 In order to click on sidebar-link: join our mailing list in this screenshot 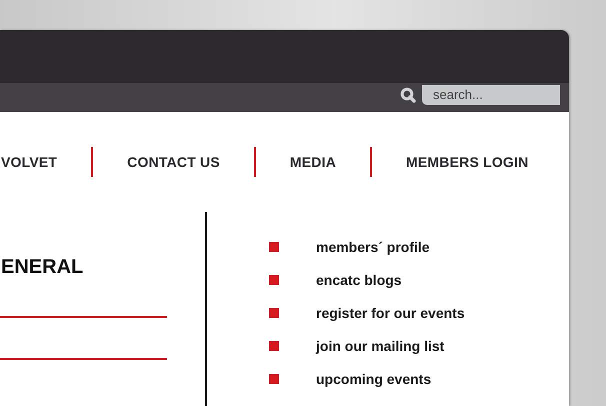, I will do `click(380, 346)`.